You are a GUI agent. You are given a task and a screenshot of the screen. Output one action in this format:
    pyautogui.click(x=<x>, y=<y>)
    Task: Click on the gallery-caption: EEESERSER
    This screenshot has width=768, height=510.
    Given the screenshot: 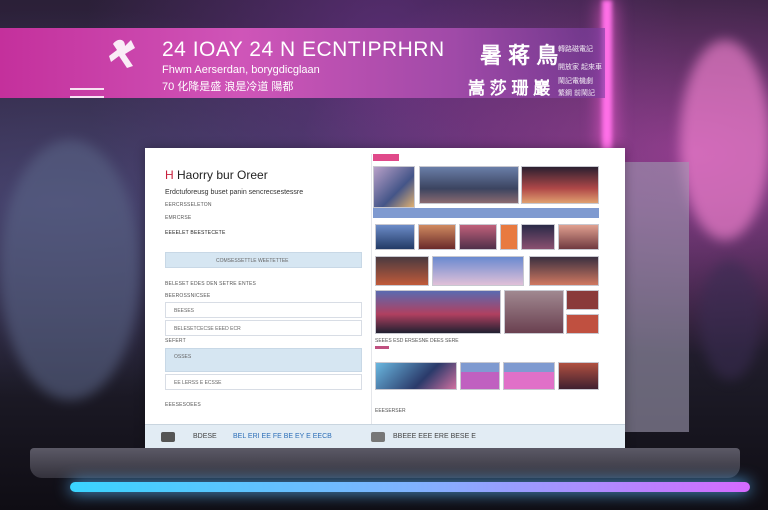 What is the action you would take?
    pyautogui.click(x=390, y=411)
    